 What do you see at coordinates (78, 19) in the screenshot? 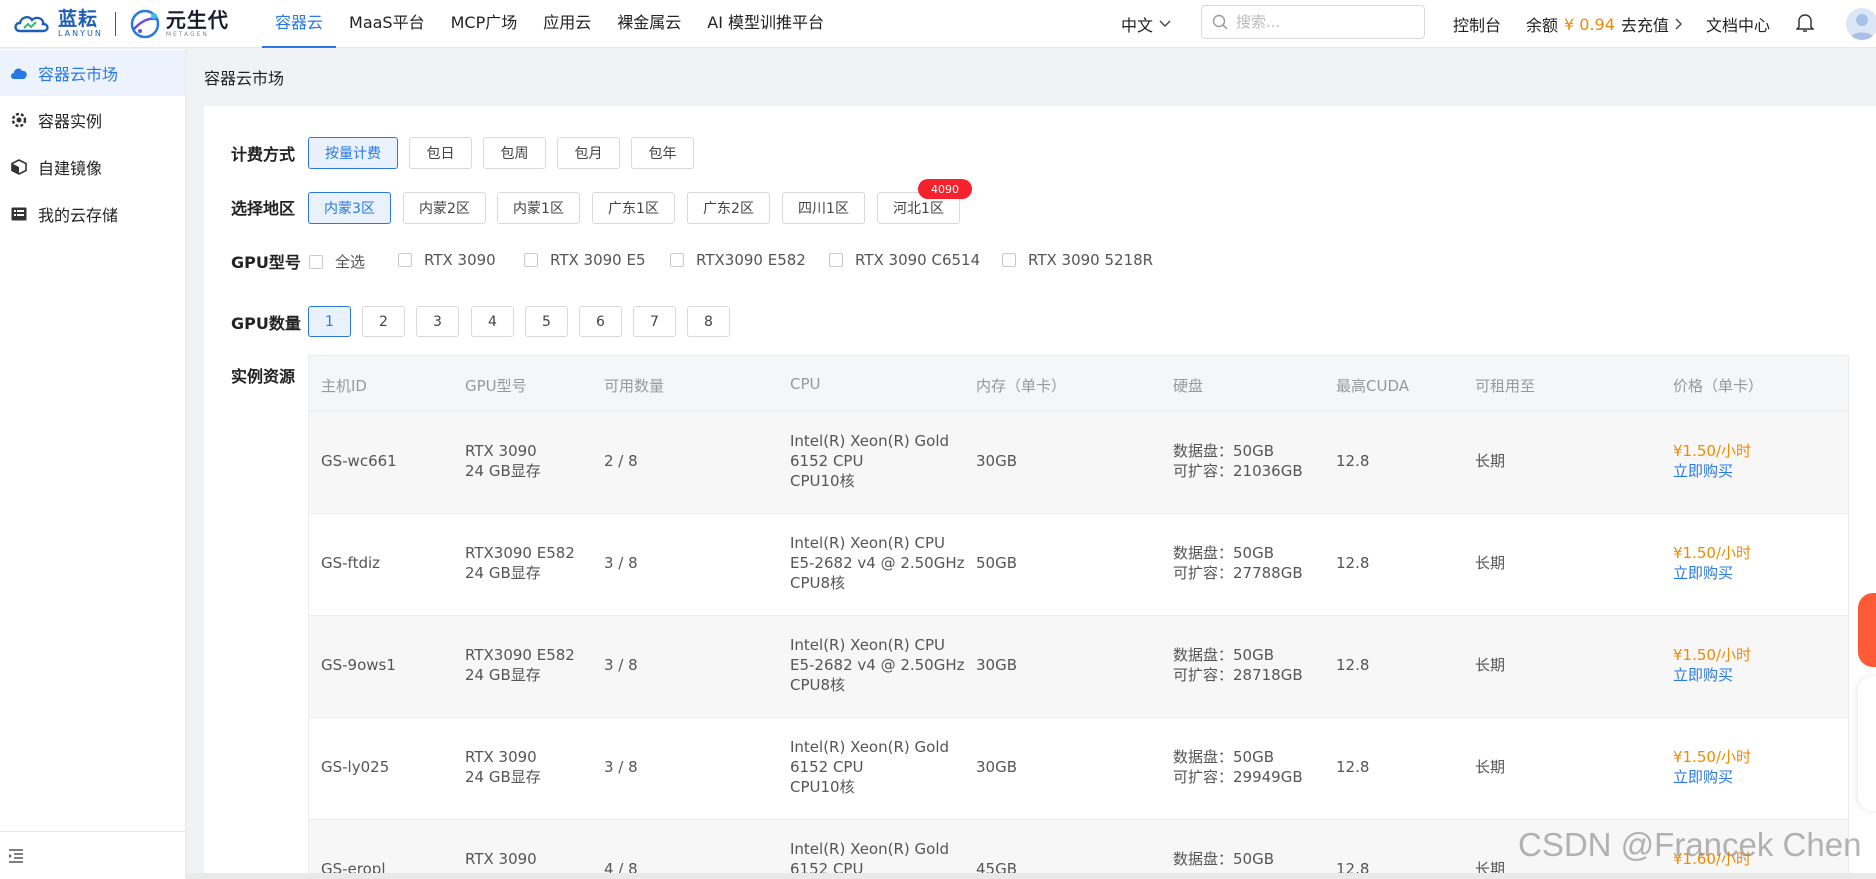
I see `lanyun-logo-cn: 蓝耘` at bounding box center [78, 19].